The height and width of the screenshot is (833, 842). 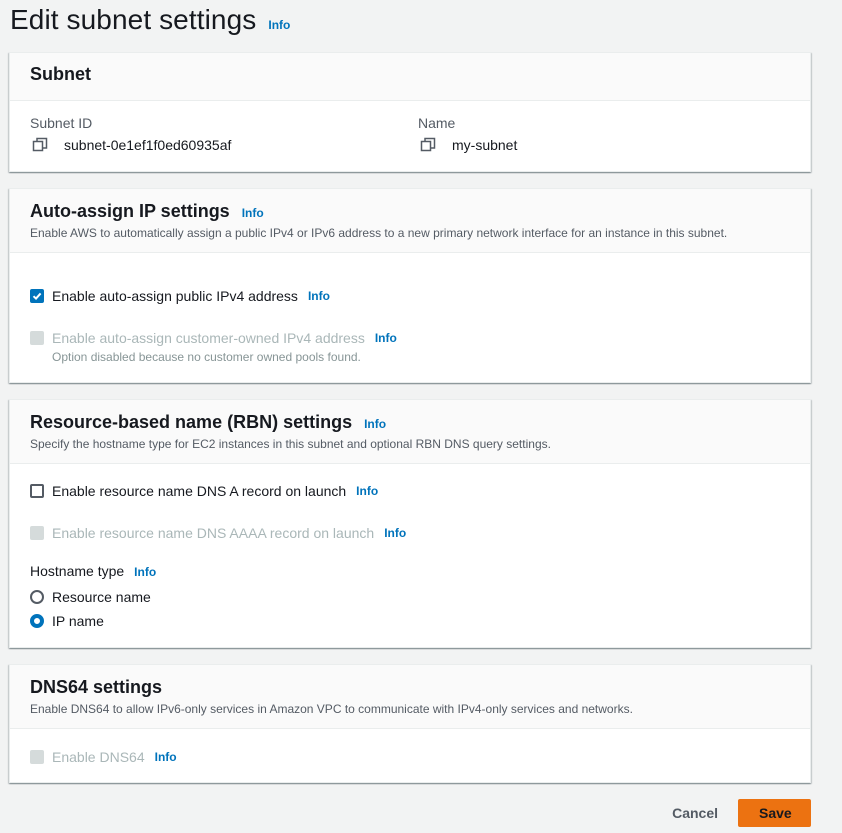 What do you see at coordinates (133, 19) in the screenshot?
I see `page-title: Edit subnet settings` at bounding box center [133, 19].